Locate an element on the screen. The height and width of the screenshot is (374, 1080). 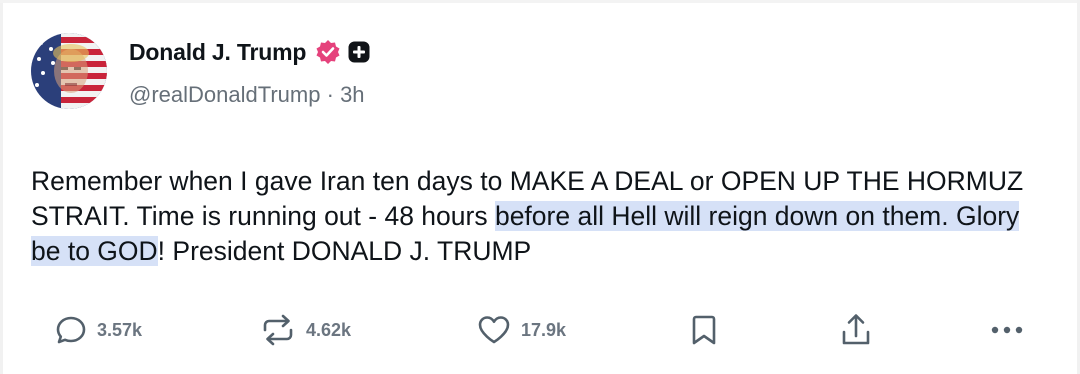
share-icon is located at coordinates (856, 330).